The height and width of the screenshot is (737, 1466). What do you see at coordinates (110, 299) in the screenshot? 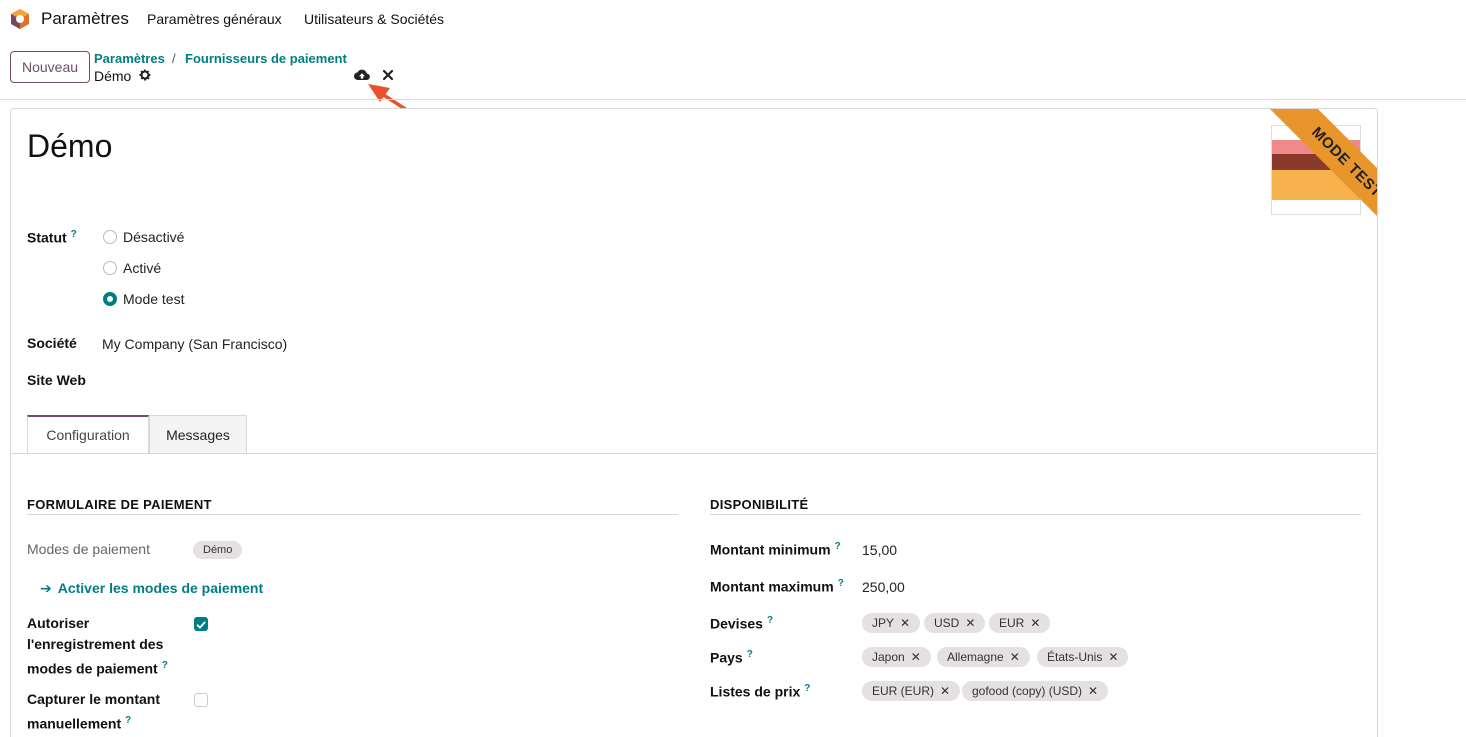
I see `status-radio-test` at bounding box center [110, 299].